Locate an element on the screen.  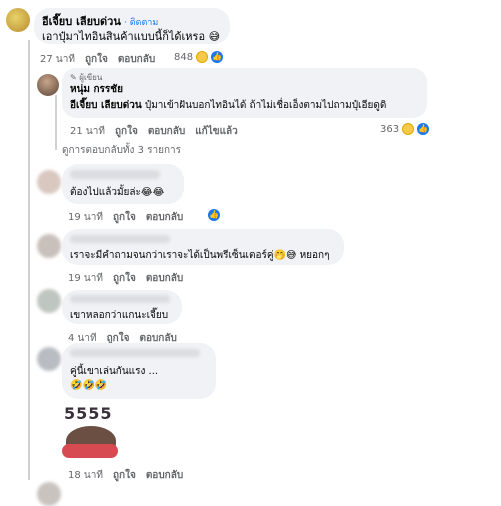
reaction-summary: 👍 is located at coordinates (214, 215).